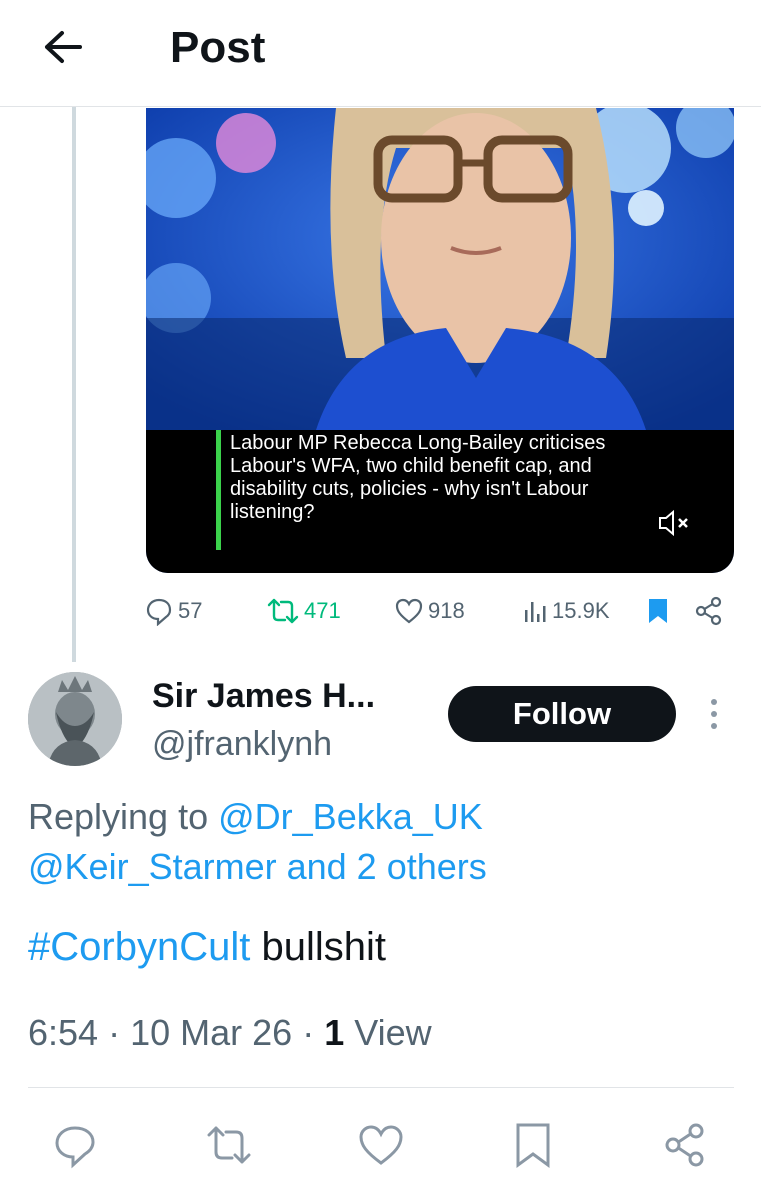 The height and width of the screenshot is (1200, 761). I want to click on more-icon, so click(714, 714).